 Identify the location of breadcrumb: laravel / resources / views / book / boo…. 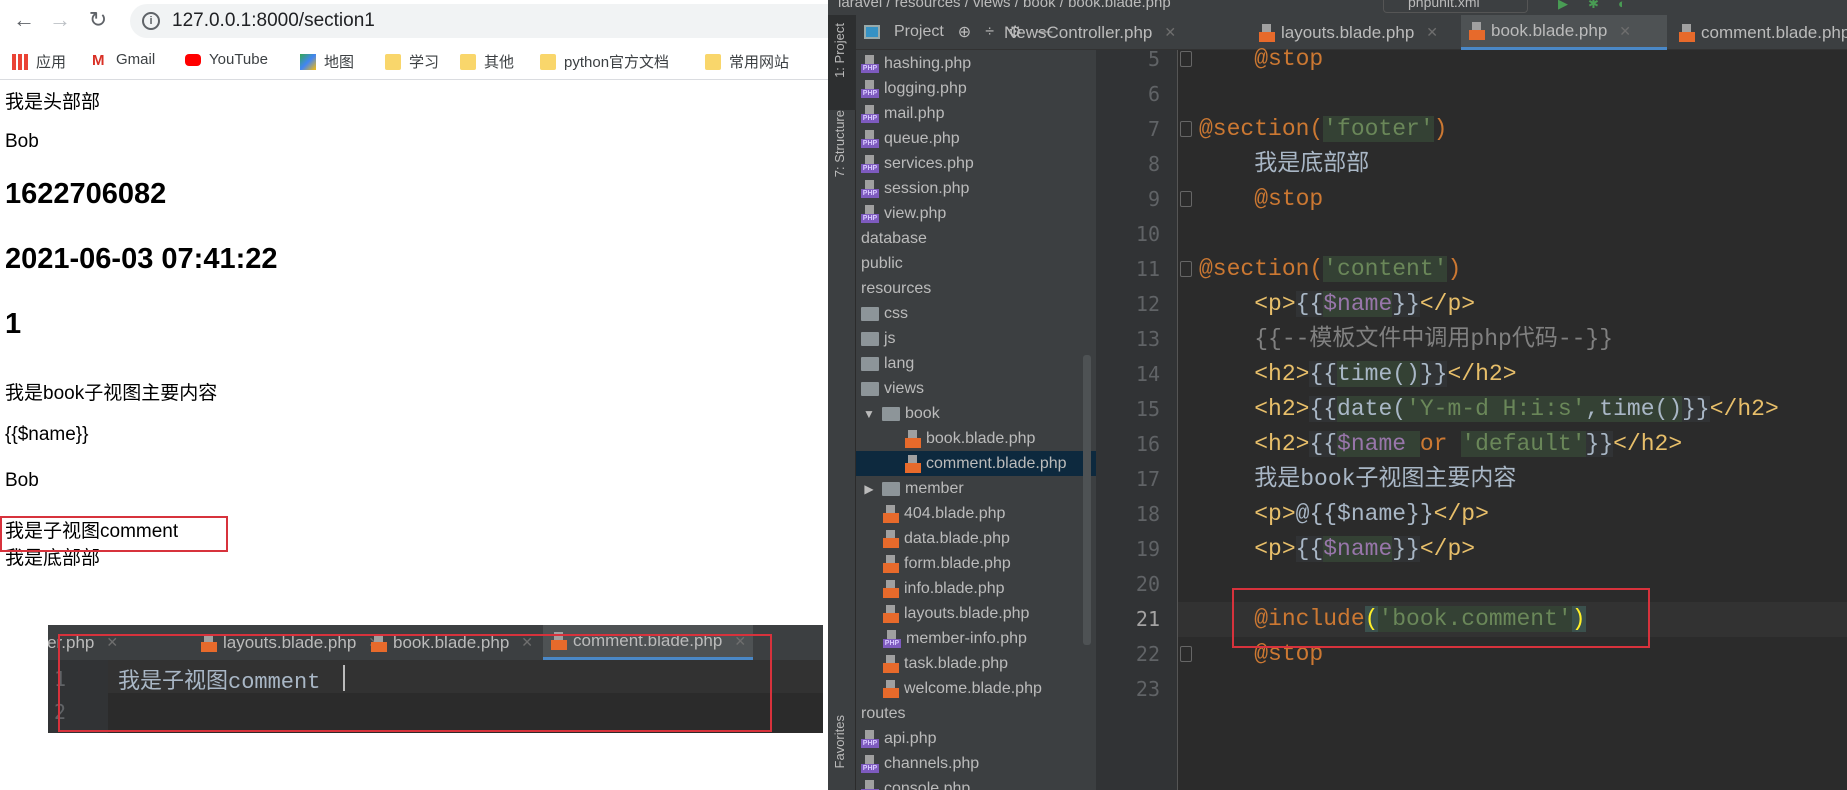
(1337, 7).